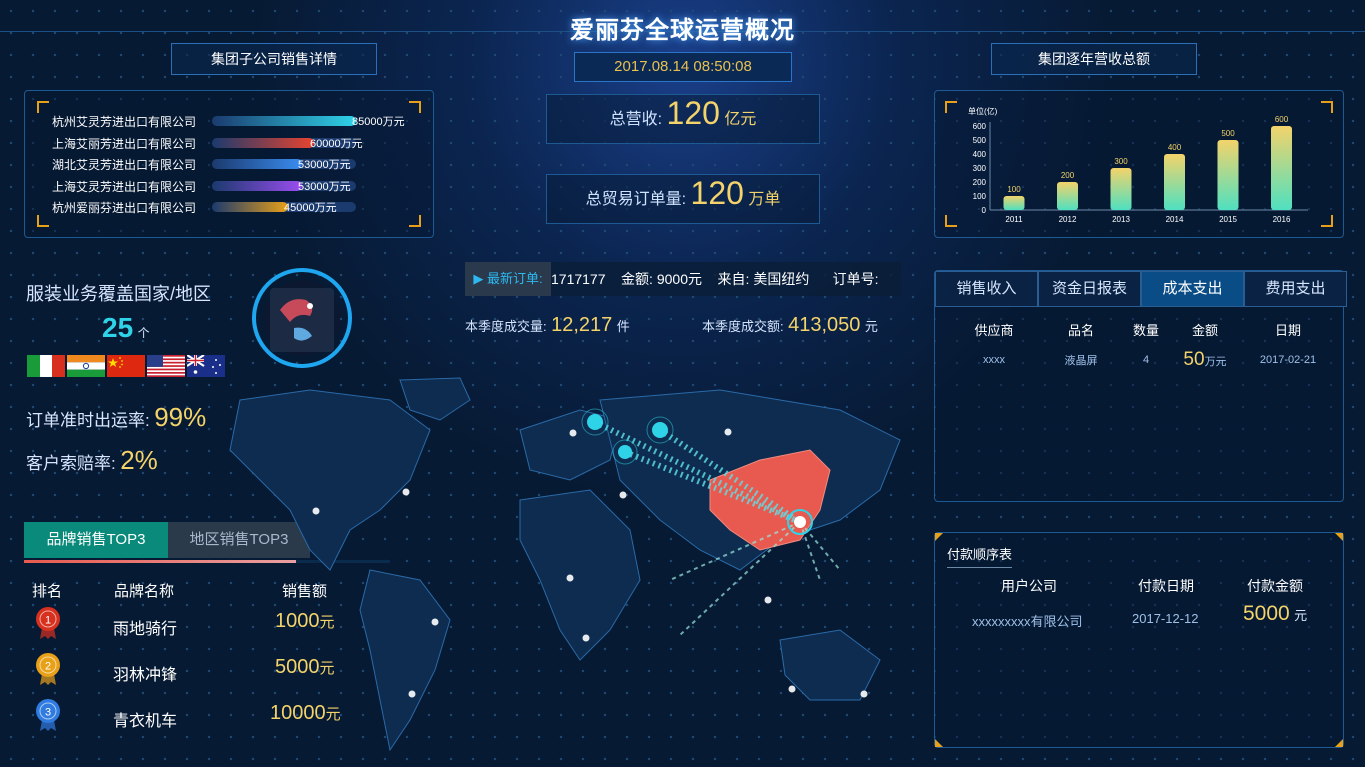 The height and width of the screenshot is (767, 1365). Describe the element at coordinates (118, 294) in the screenshot. I see `coverage-label: 服装业务覆盖国家/地区` at that location.